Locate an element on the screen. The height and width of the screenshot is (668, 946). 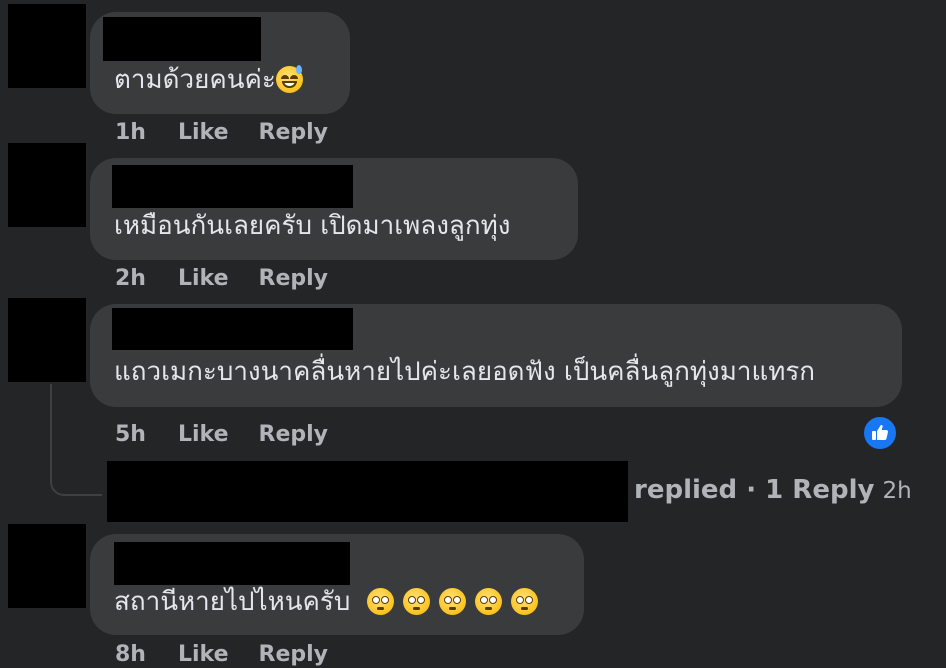
comment-time: 2h is located at coordinates (130, 278).